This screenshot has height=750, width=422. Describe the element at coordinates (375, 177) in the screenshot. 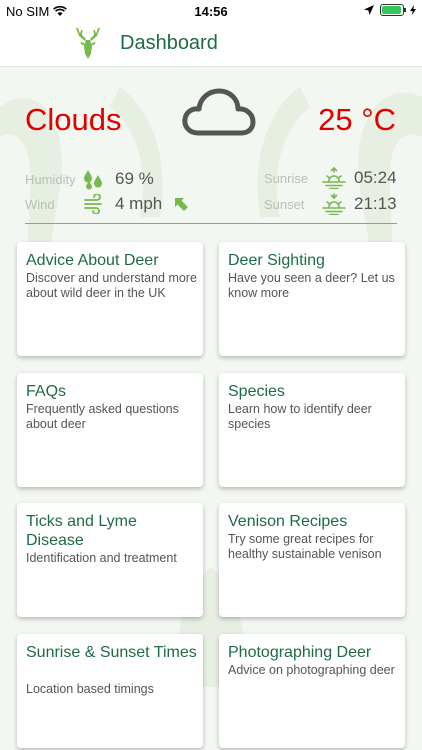

I see `sunrise-value: 05:24` at that location.